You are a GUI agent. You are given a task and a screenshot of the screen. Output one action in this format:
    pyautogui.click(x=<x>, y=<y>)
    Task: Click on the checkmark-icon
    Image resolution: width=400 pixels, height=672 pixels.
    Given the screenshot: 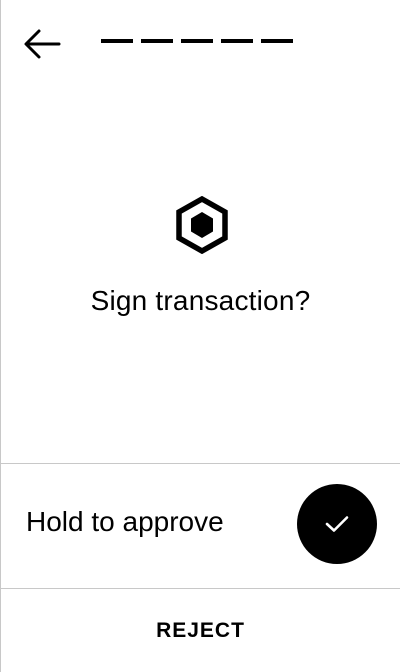 What is the action you would take?
    pyautogui.click(x=337, y=524)
    